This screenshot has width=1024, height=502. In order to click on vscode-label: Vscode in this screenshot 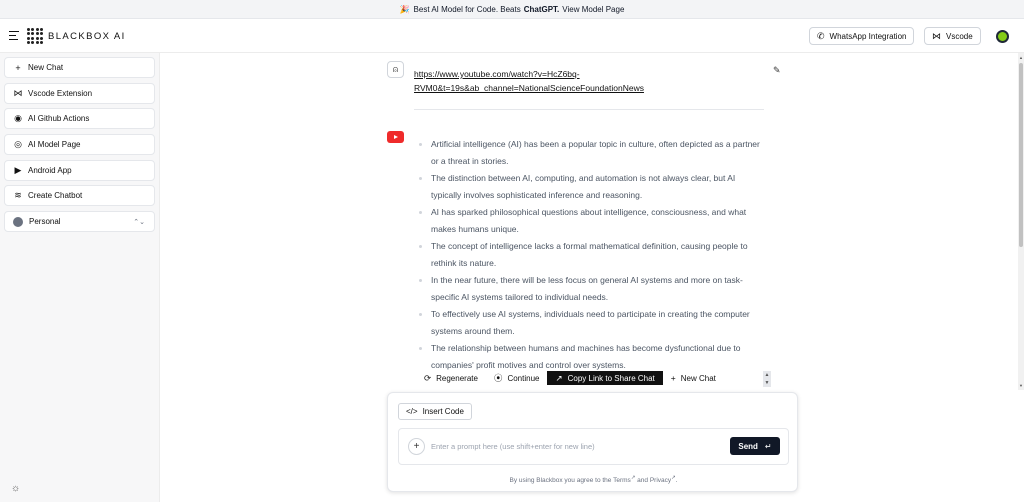, I will do `click(959, 36)`.